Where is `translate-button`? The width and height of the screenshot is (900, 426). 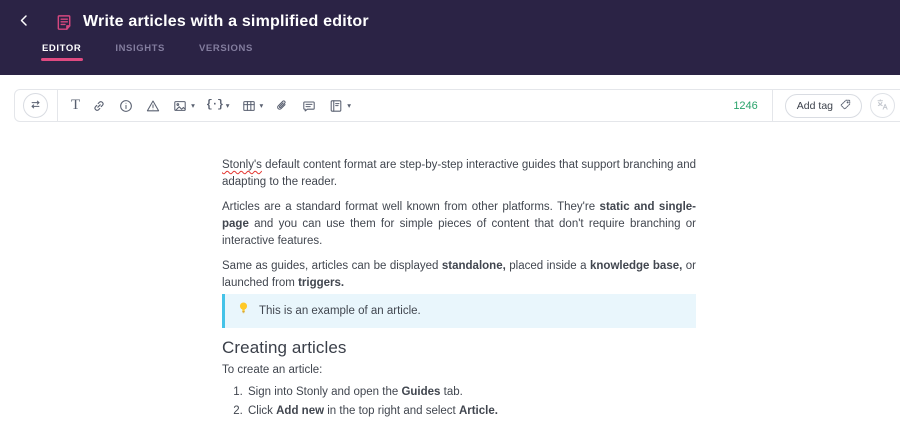
translate-button is located at coordinates (882, 105).